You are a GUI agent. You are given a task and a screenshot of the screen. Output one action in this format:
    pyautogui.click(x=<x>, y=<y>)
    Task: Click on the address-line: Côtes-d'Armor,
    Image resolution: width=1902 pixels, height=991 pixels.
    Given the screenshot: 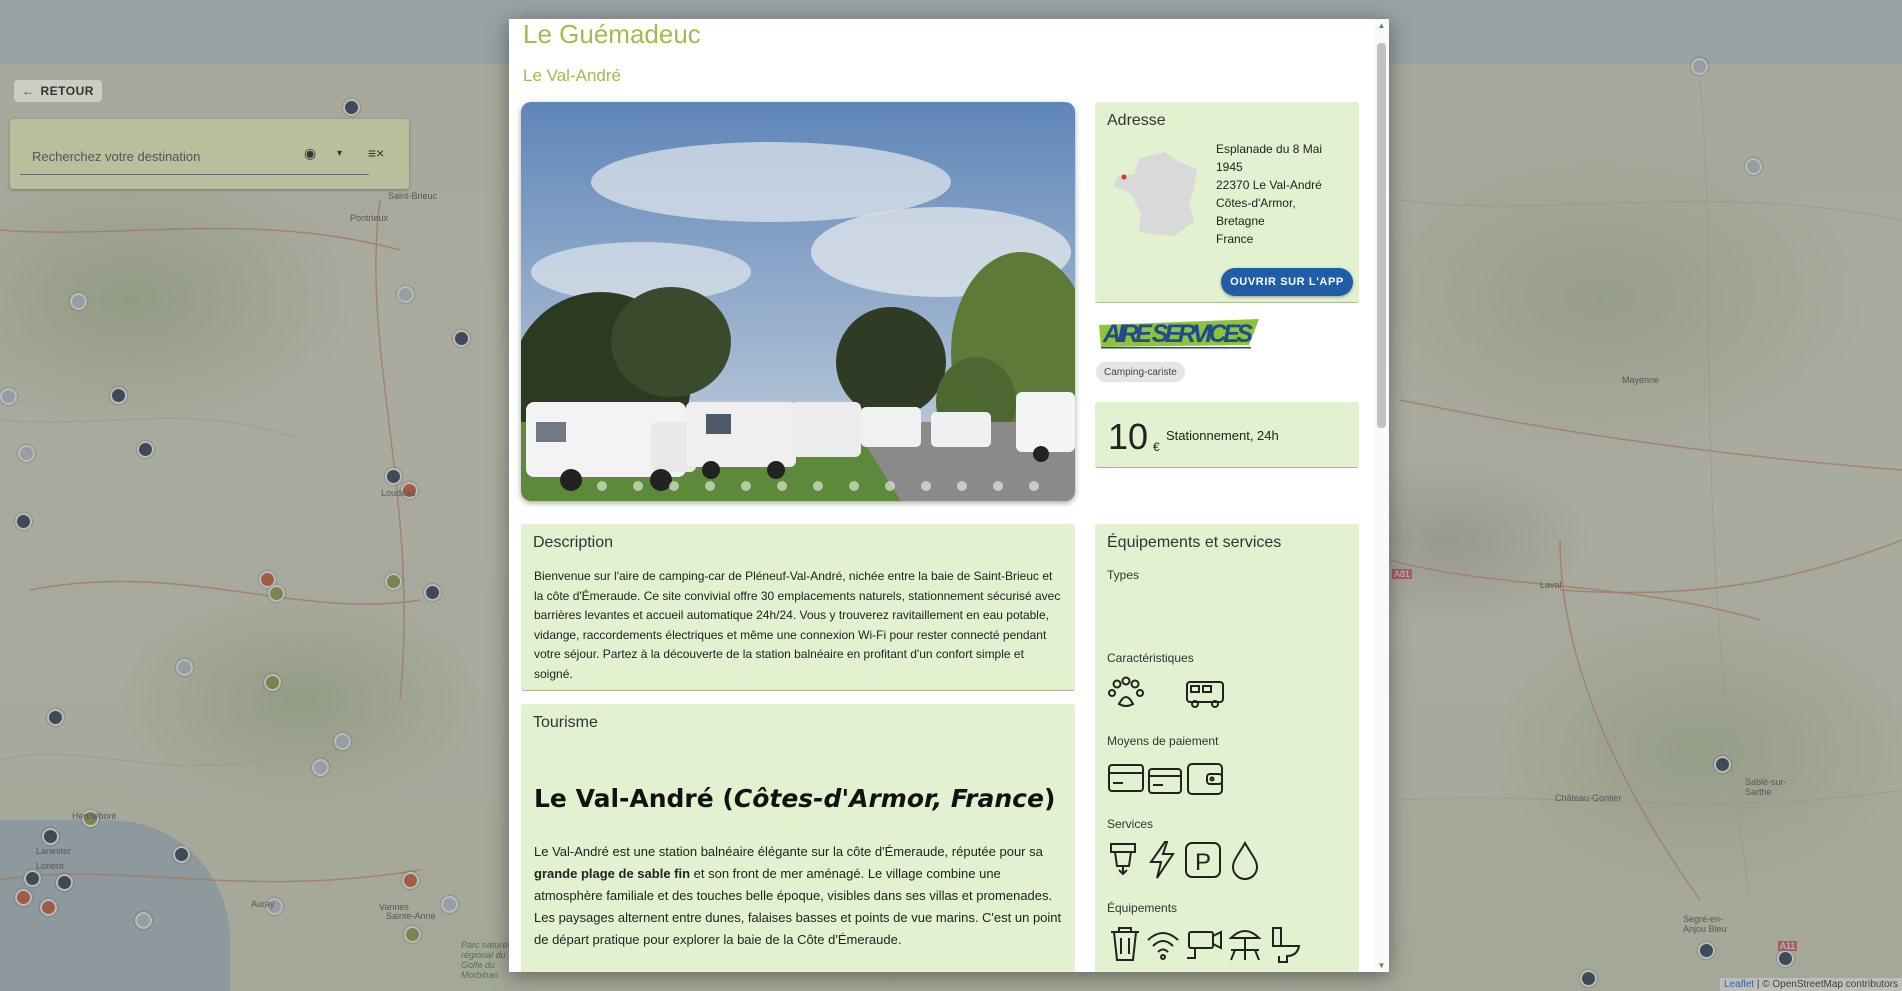 What is the action you would take?
    pyautogui.click(x=1256, y=203)
    